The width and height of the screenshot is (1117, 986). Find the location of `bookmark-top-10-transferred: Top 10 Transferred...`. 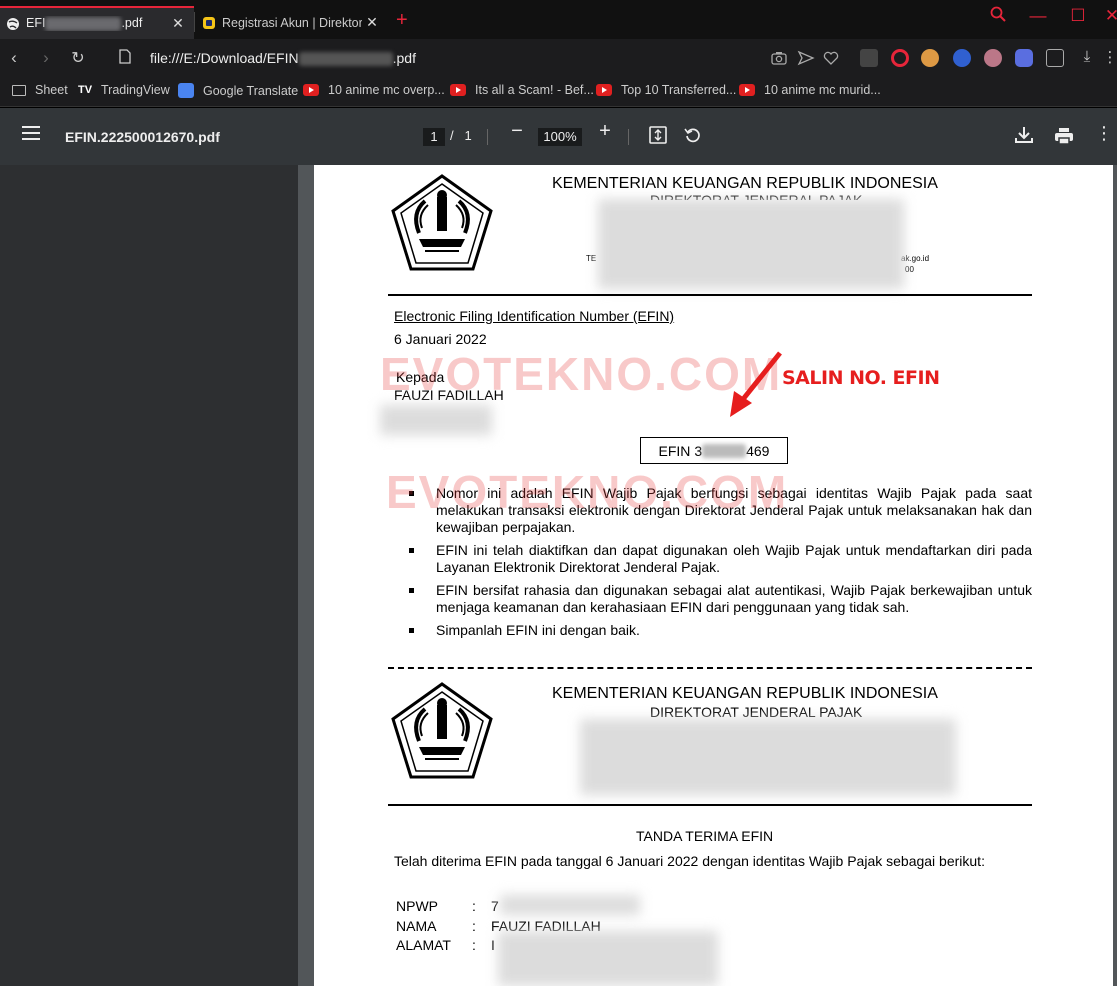

bookmark-top-10-transferred: Top 10 Transferred... is located at coordinates (666, 90).